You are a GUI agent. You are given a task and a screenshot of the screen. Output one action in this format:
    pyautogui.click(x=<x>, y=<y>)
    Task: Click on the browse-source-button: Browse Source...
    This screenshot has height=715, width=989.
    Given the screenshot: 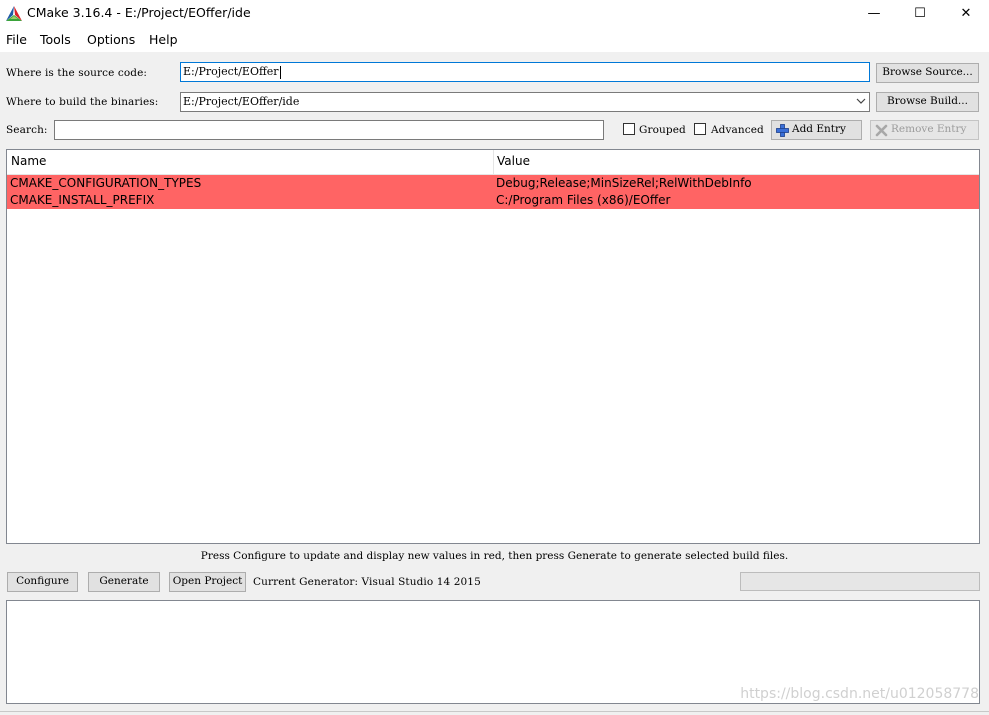 What is the action you would take?
    pyautogui.click(x=927, y=73)
    